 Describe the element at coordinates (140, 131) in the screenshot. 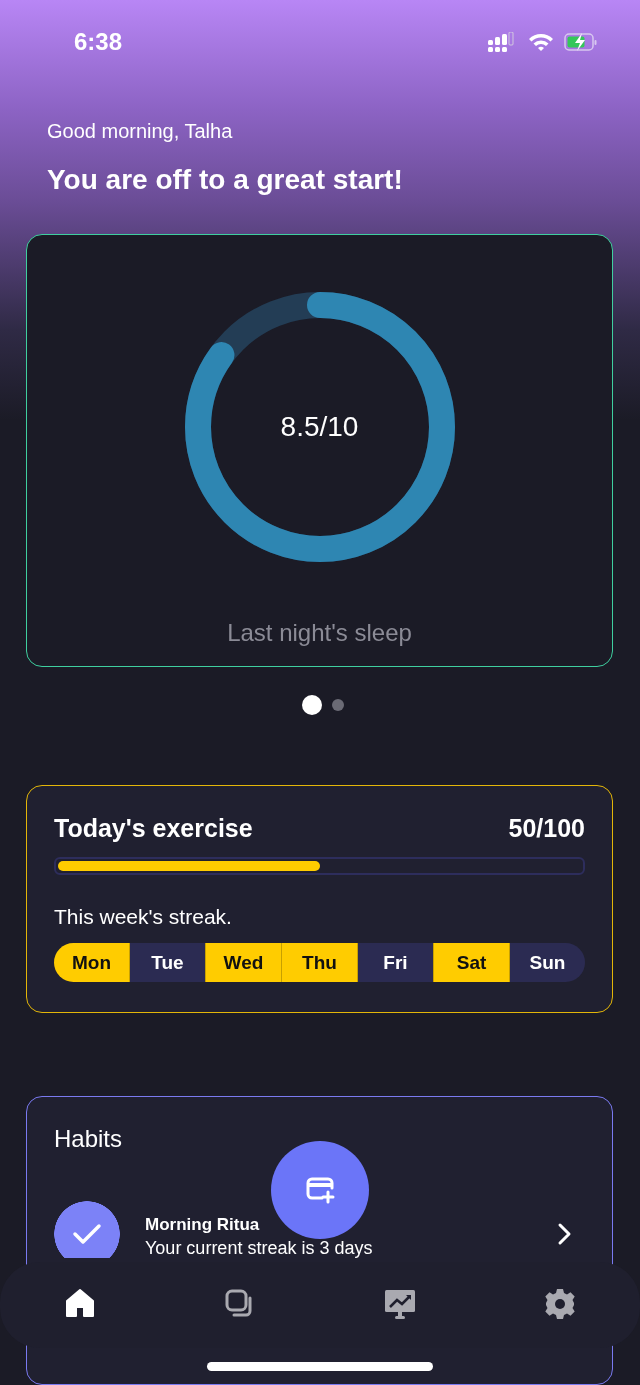

I see `greeting-text: Good morning, Talha` at that location.